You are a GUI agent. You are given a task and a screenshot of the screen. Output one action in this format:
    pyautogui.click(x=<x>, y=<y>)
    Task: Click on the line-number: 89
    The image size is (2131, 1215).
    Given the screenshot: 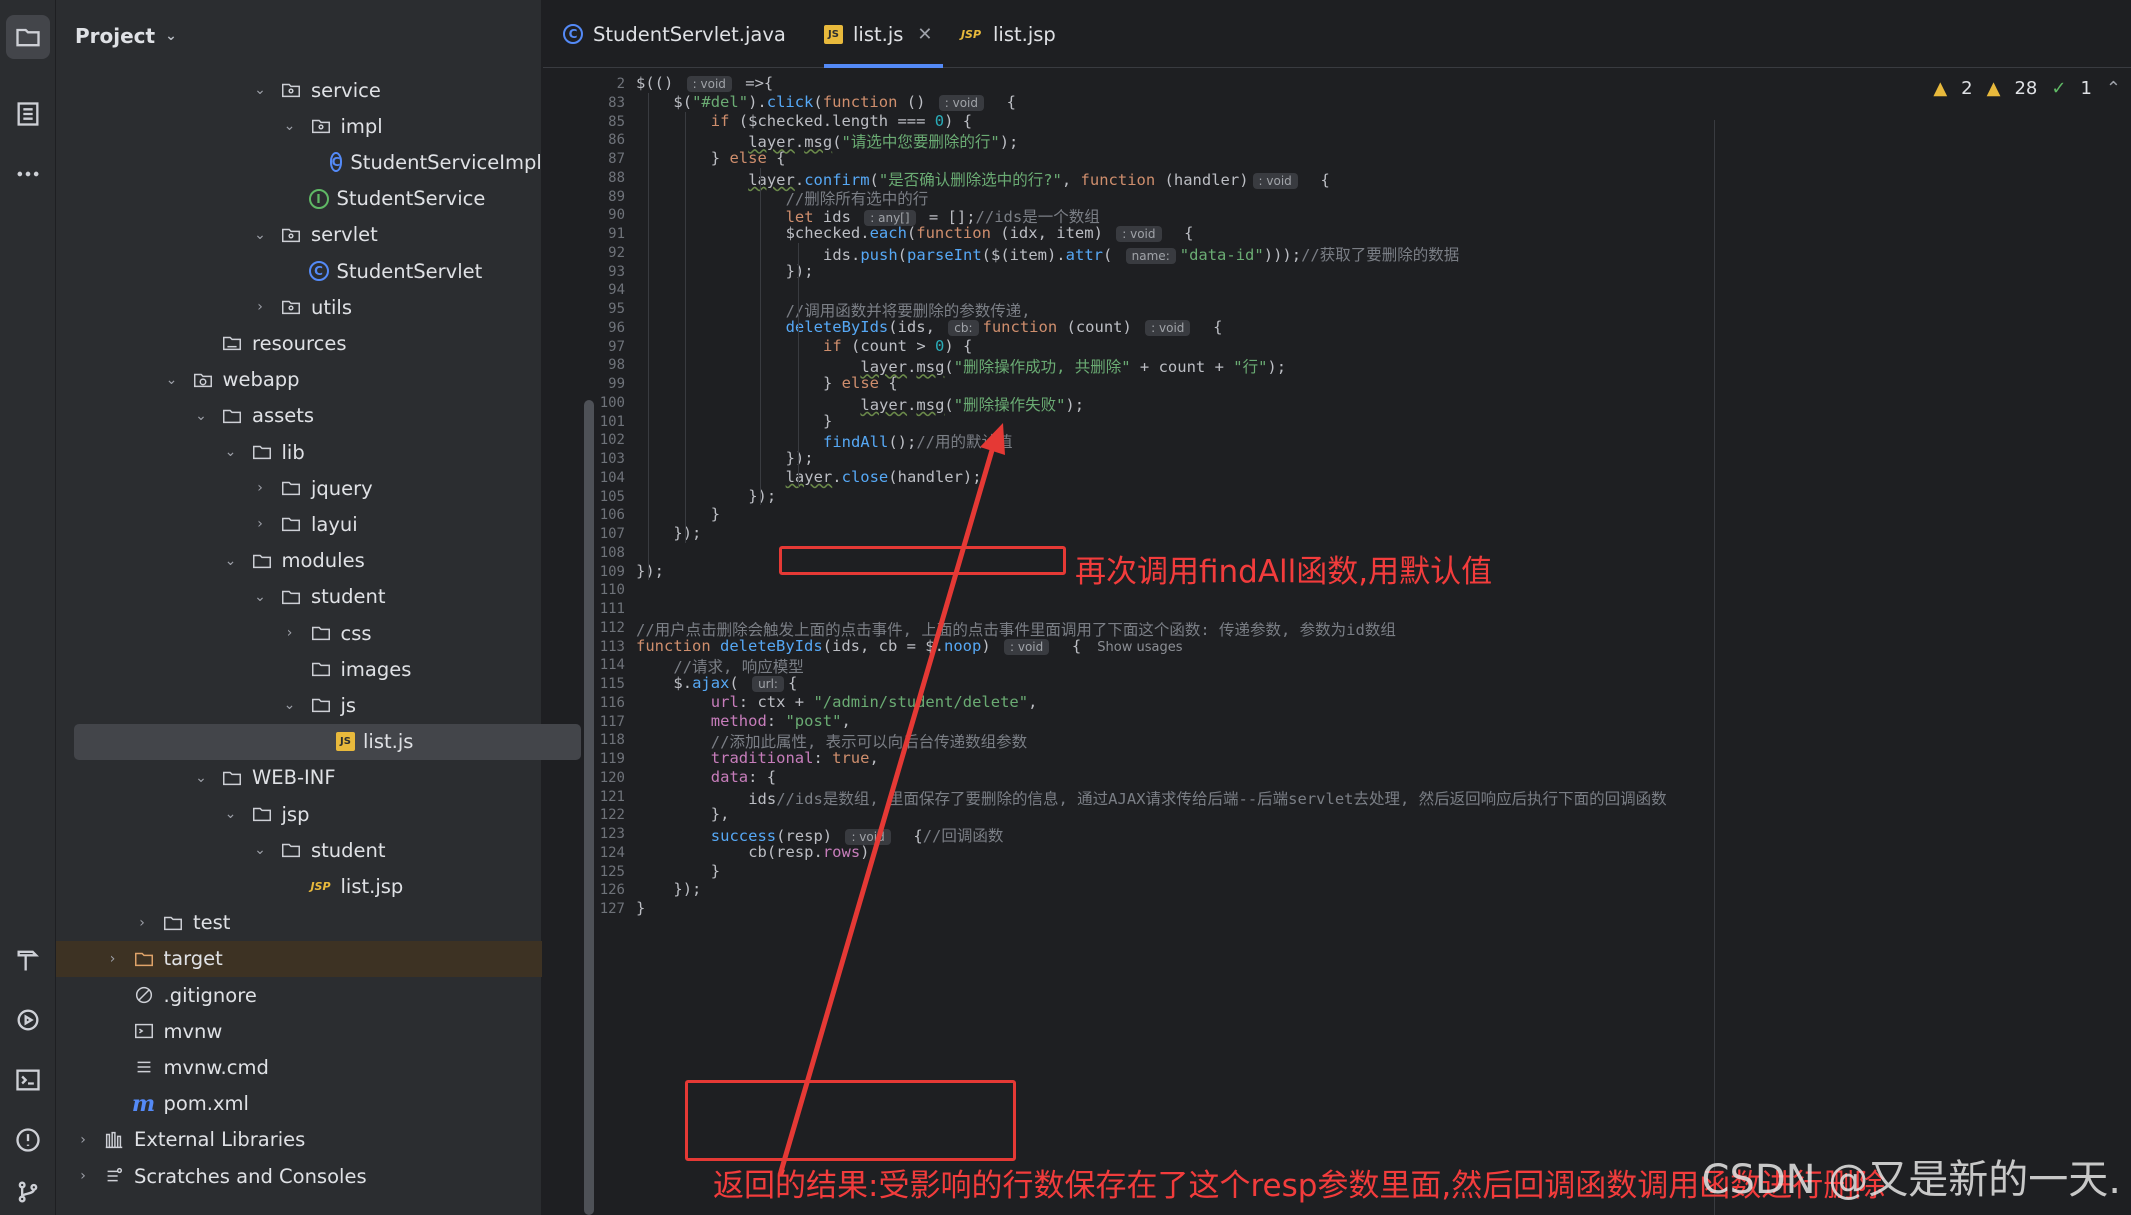 What is the action you would take?
    pyautogui.click(x=616, y=196)
    